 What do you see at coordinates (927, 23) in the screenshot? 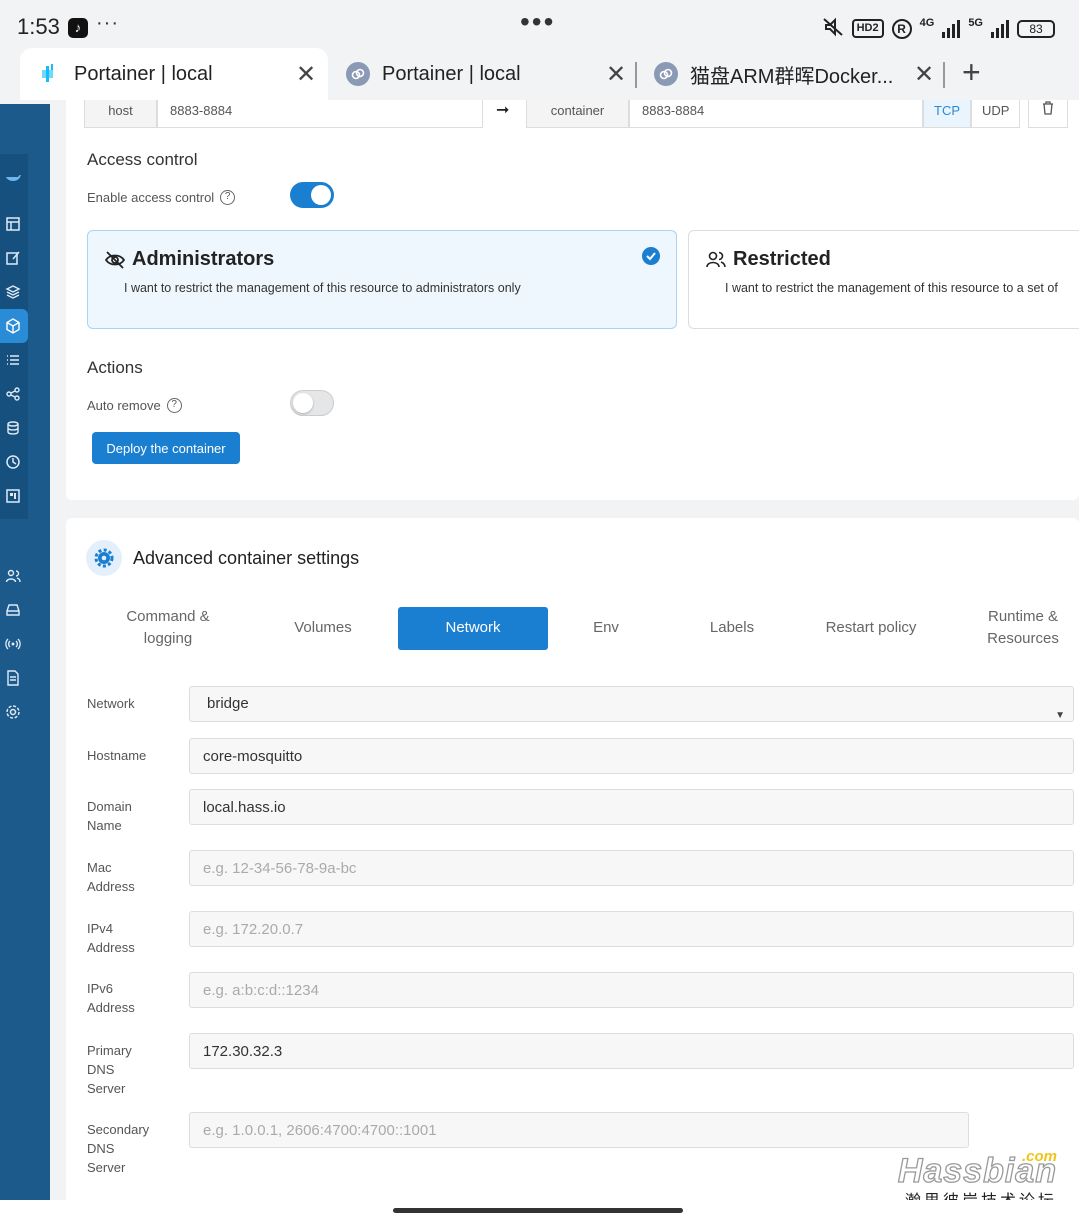
I see `net-label-1: 4G` at bounding box center [927, 23].